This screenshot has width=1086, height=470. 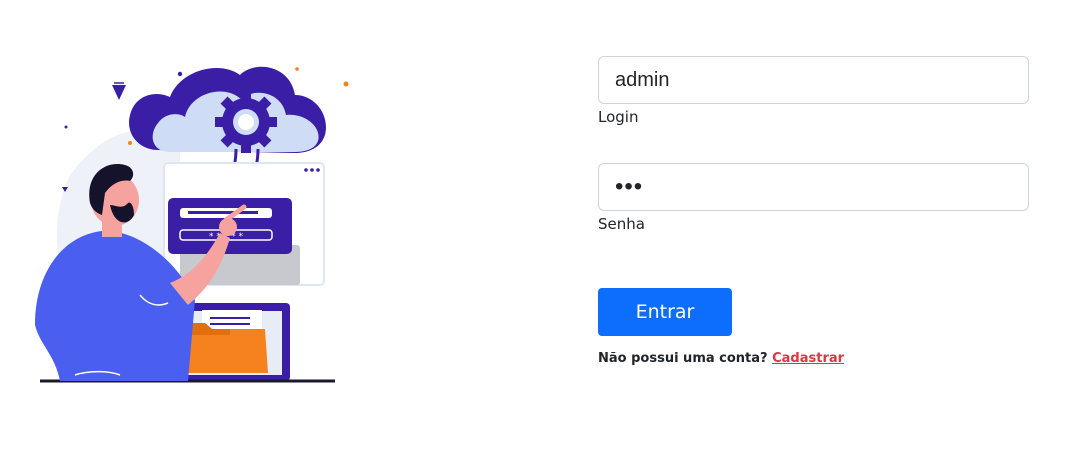 What do you see at coordinates (618, 117) in the screenshot?
I see `username-label: Login` at bounding box center [618, 117].